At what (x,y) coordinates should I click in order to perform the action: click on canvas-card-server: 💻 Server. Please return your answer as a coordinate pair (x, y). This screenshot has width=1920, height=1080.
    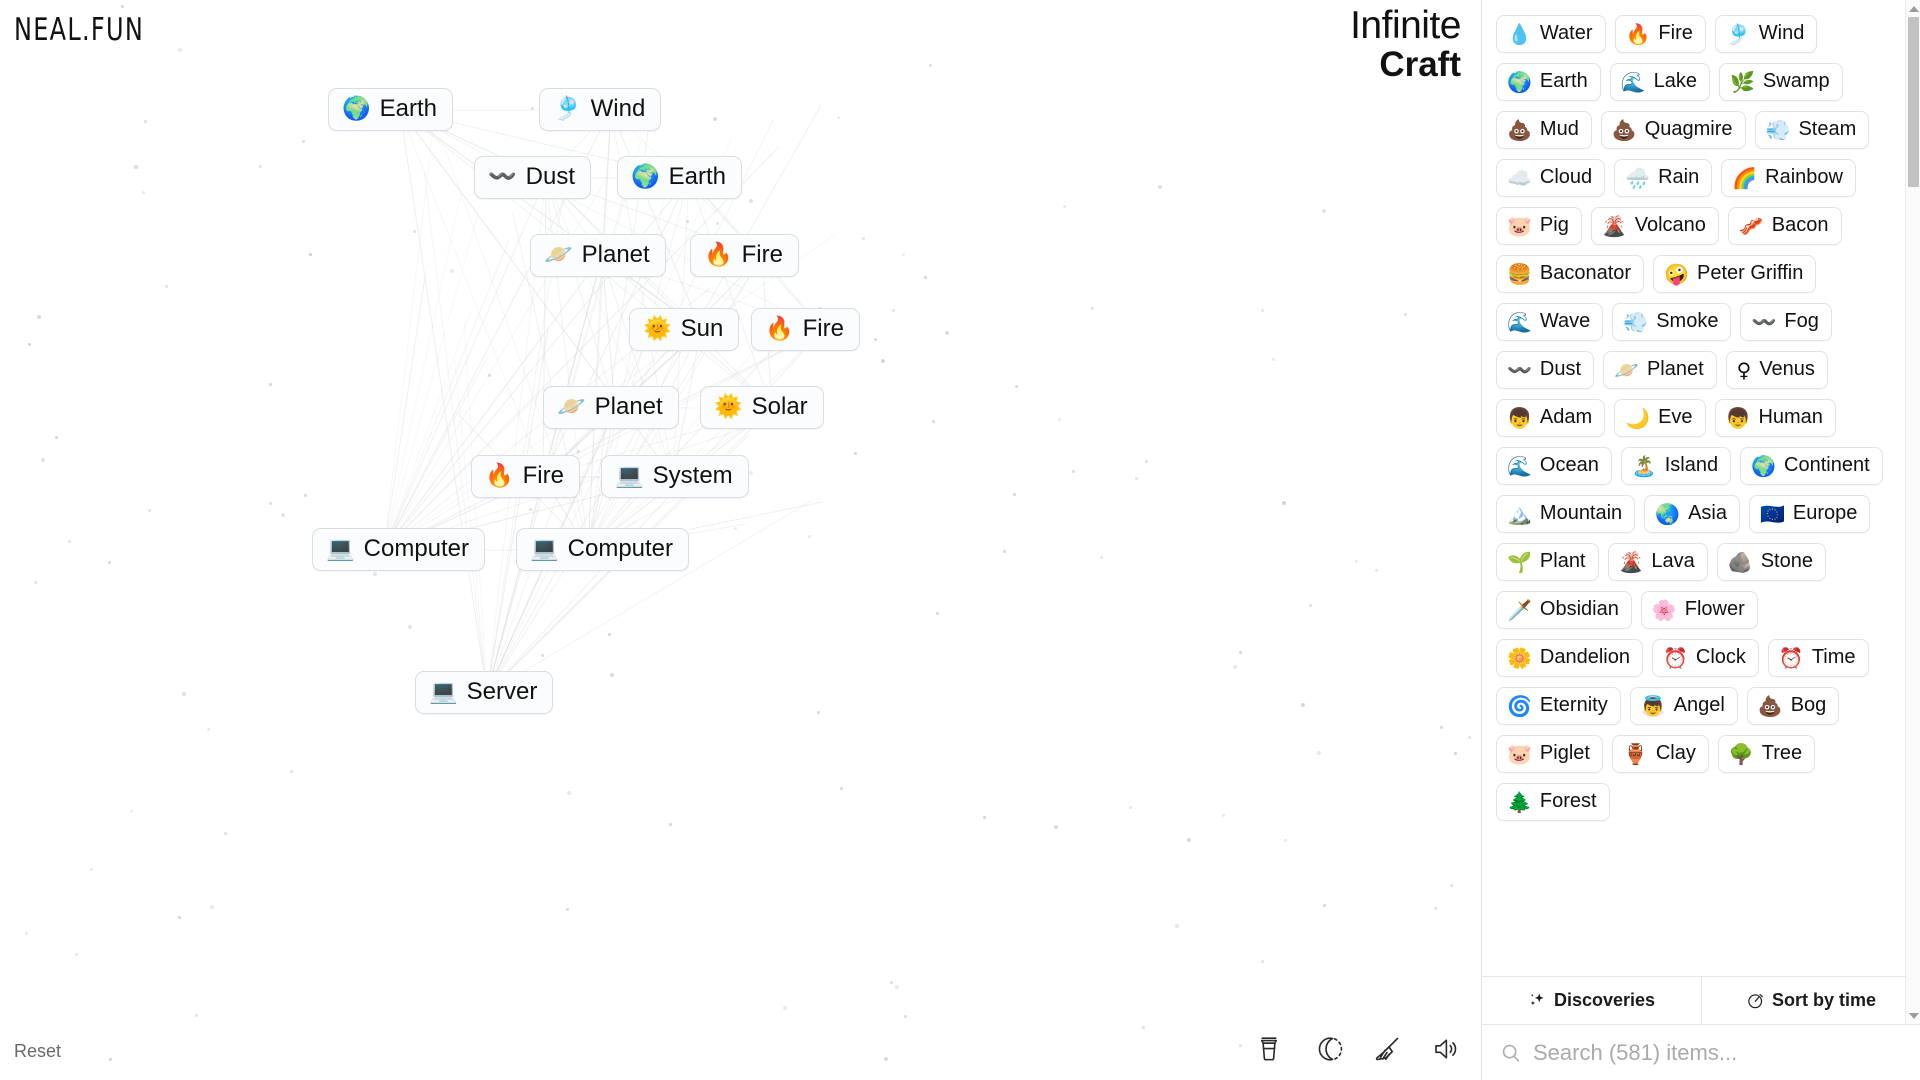
    Looking at the image, I should click on (484, 692).